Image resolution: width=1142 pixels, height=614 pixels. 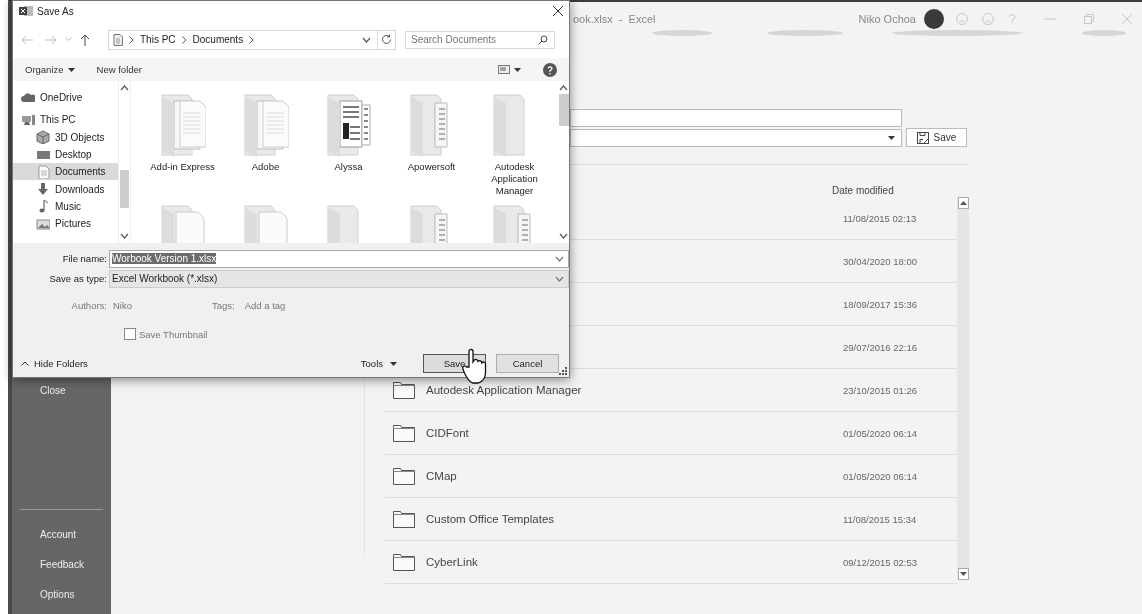 What do you see at coordinates (66, 206) in the screenshot?
I see `nav-item: Music` at bounding box center [66, 206].